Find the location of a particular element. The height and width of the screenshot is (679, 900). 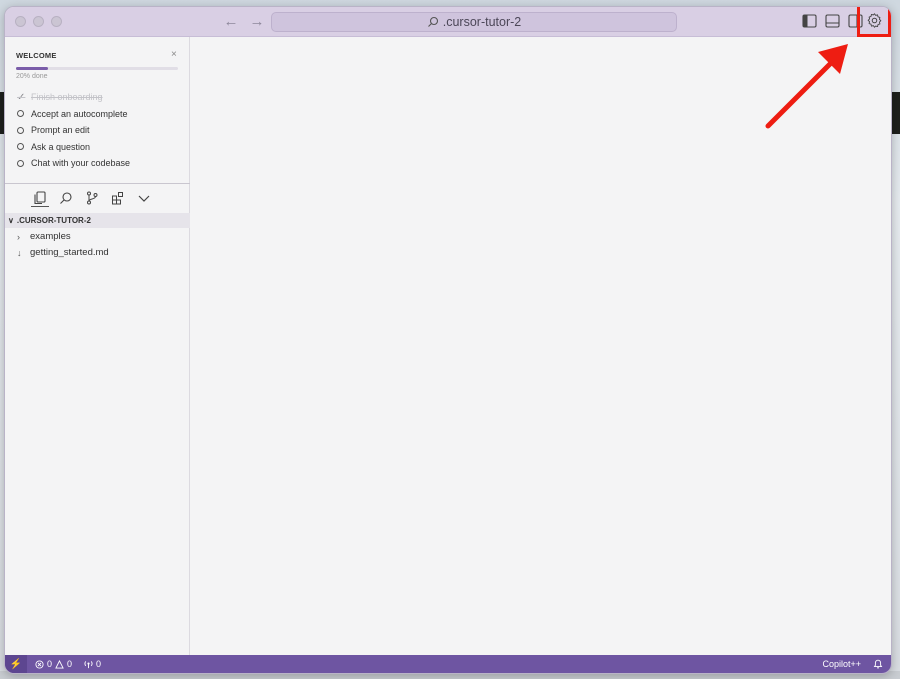

tree-item-getting-started: ↓ getting_started.md is located at coordinates (63, 252).